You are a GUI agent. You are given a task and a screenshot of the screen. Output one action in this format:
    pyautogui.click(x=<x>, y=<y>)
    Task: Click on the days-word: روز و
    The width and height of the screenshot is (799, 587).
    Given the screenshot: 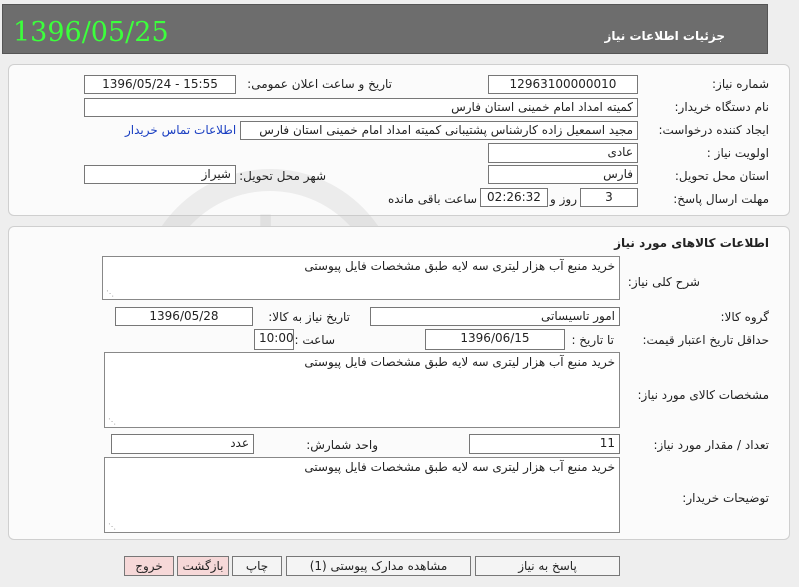 What is the action you would take?
    pyautogui.click(x=563, y=199)
    